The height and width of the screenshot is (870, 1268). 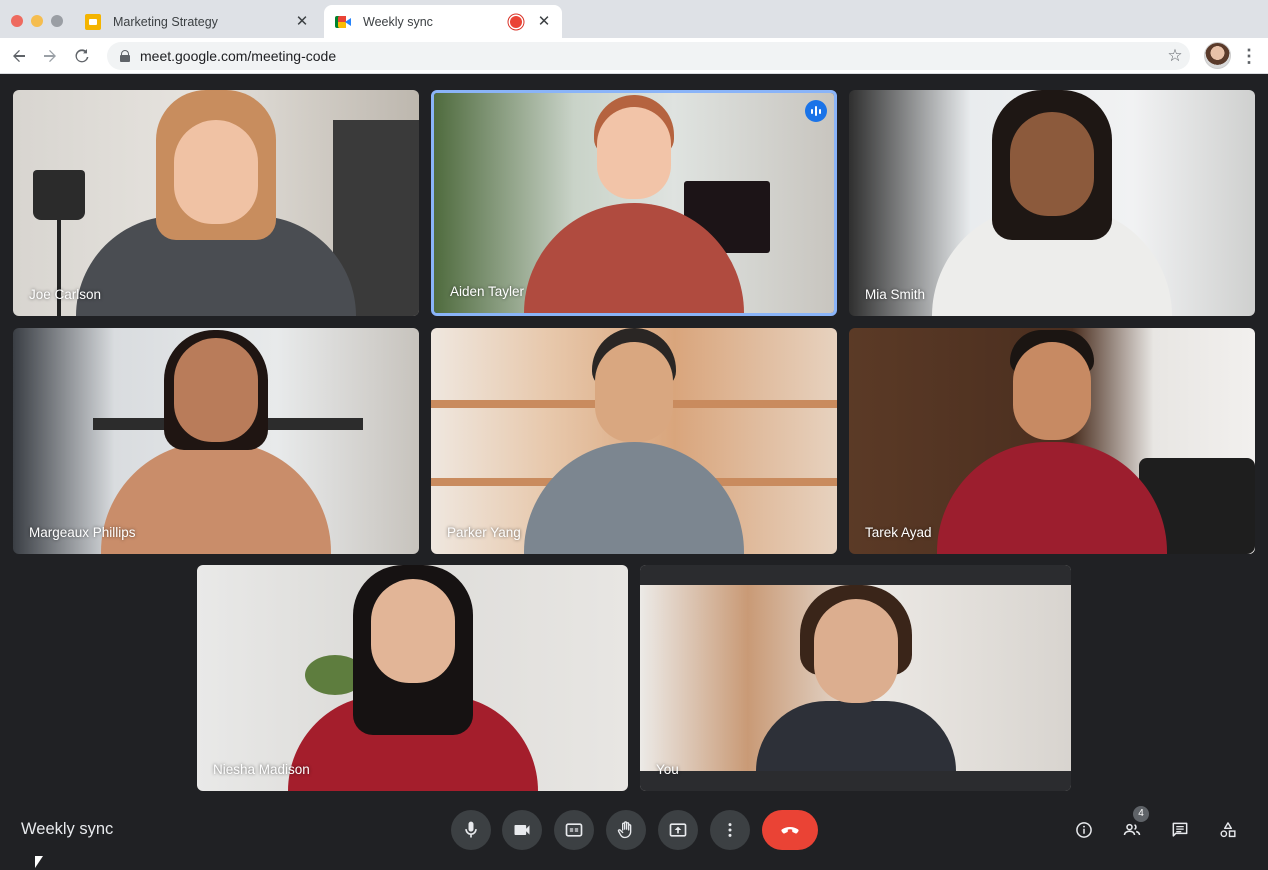 What do you see at coordinates (67, 829) in the screenshot?
I see `meeting-title: Weekly sync` at bounding box center [67, 829].